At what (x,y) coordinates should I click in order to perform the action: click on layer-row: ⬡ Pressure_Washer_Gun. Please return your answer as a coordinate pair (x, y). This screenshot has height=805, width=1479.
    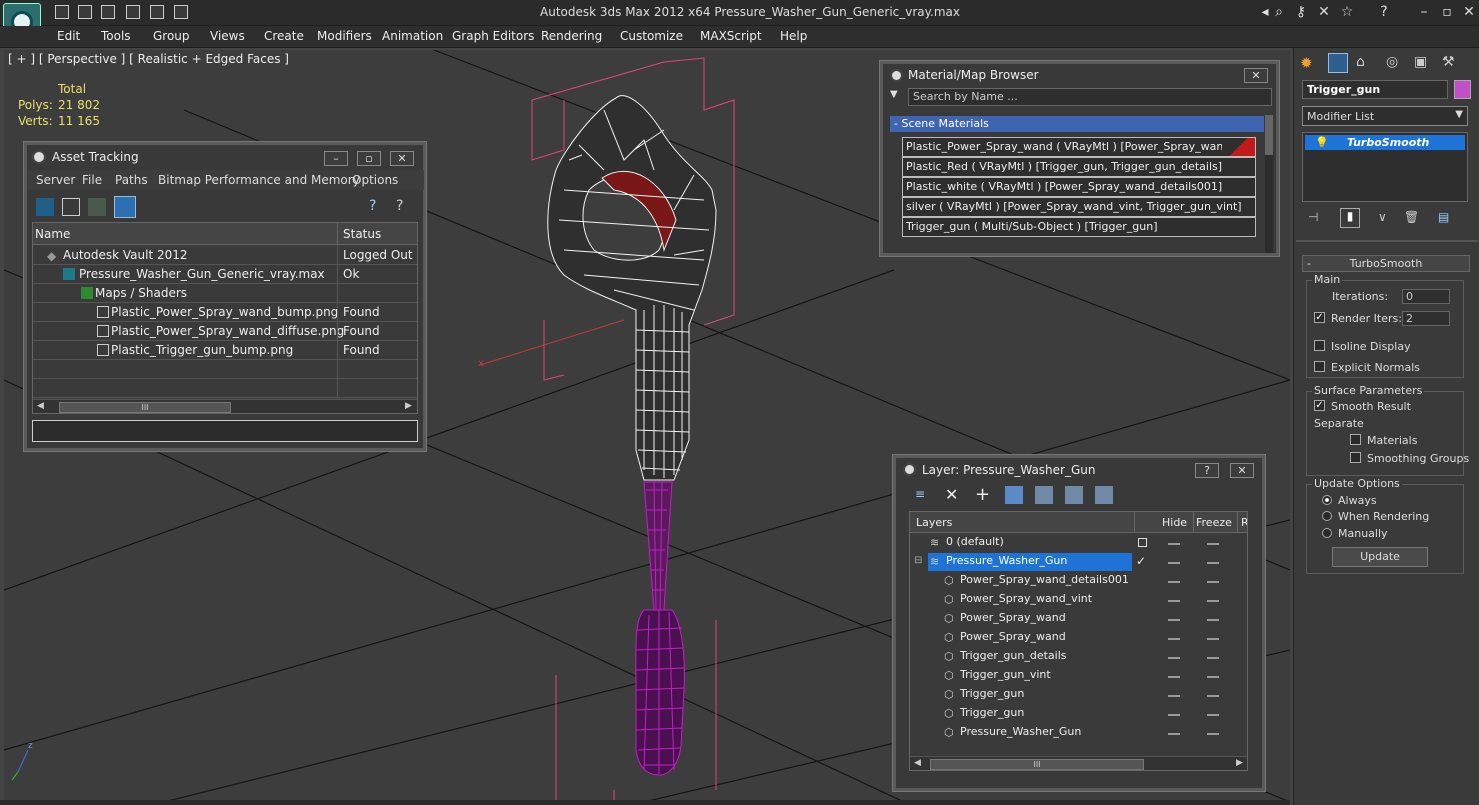
    Looking at the image, I should click on (1078, 733).